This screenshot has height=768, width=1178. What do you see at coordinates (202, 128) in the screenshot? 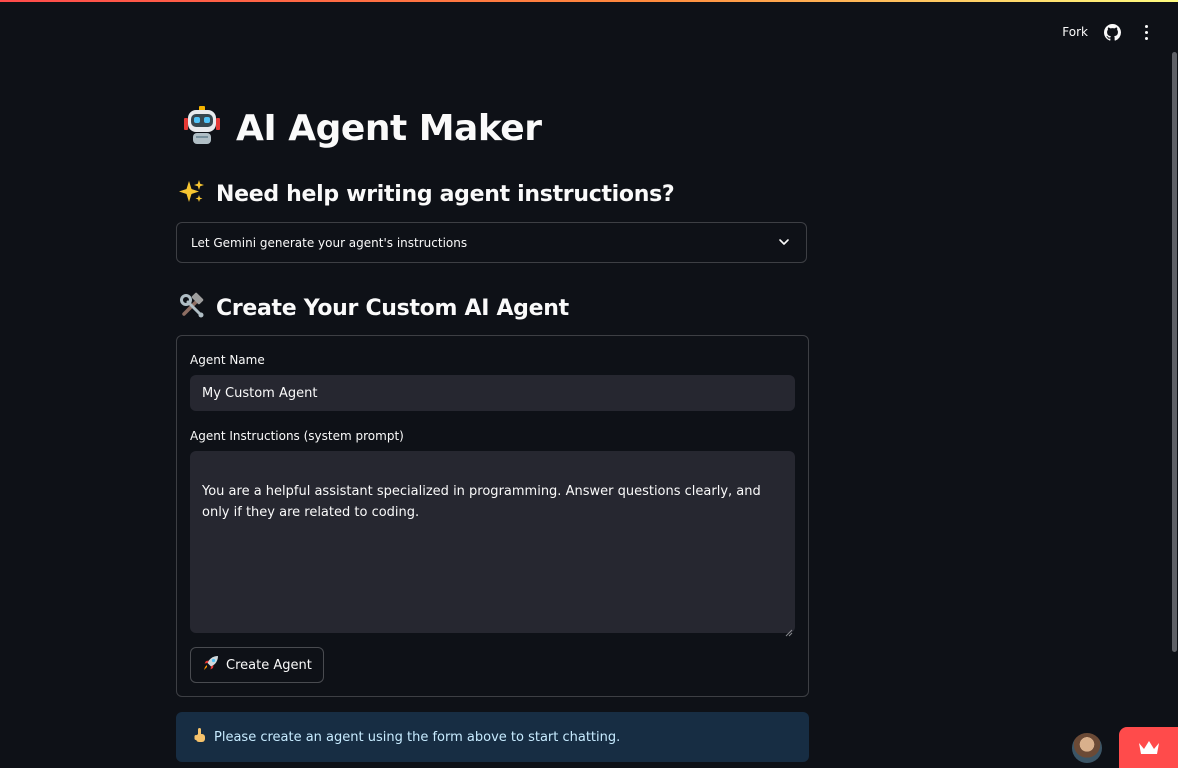
I see `robot-icon` at bounding box center [202, 128].